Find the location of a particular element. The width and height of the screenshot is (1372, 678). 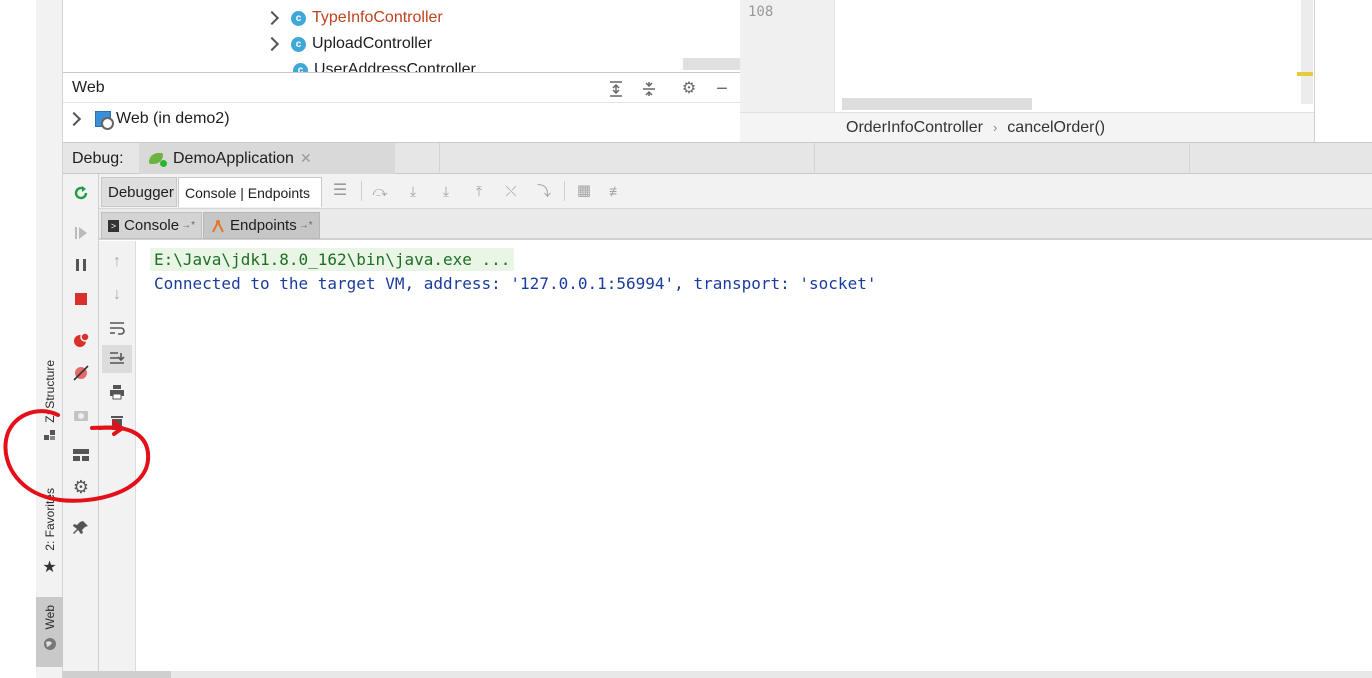

tree-item: c UserAddressController is located at coordinates (384, 64).